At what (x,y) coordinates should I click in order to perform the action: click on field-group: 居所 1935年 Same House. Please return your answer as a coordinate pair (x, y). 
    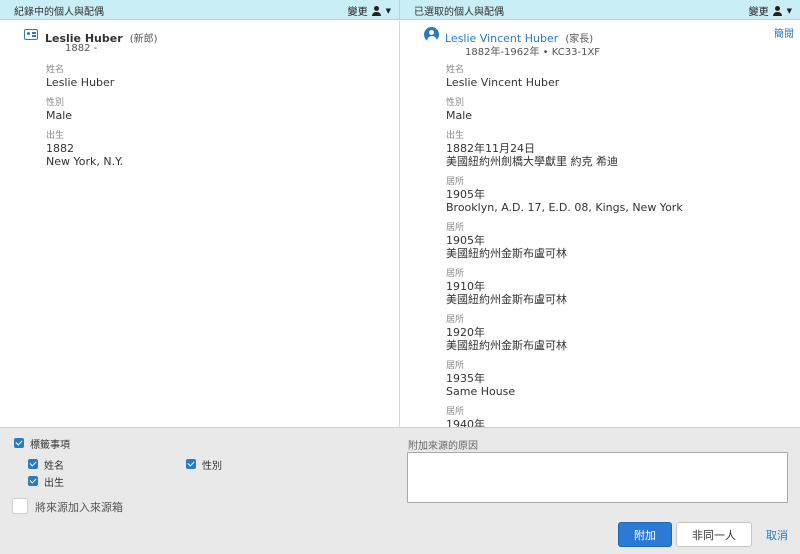
    Looking at the image, I should click on (564, 379).